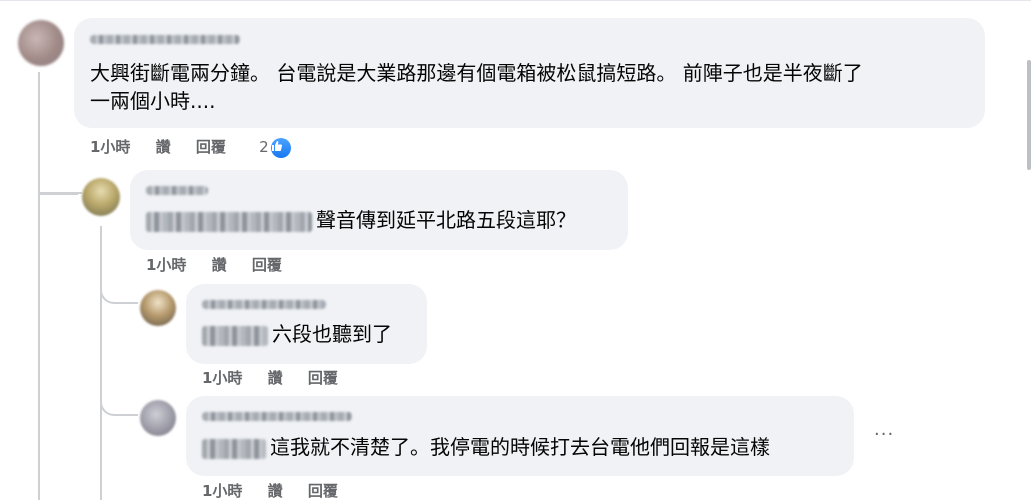 This screenshot has width=1031, height=501. I want to click on thumbs-up-icon, so click(280, 147).